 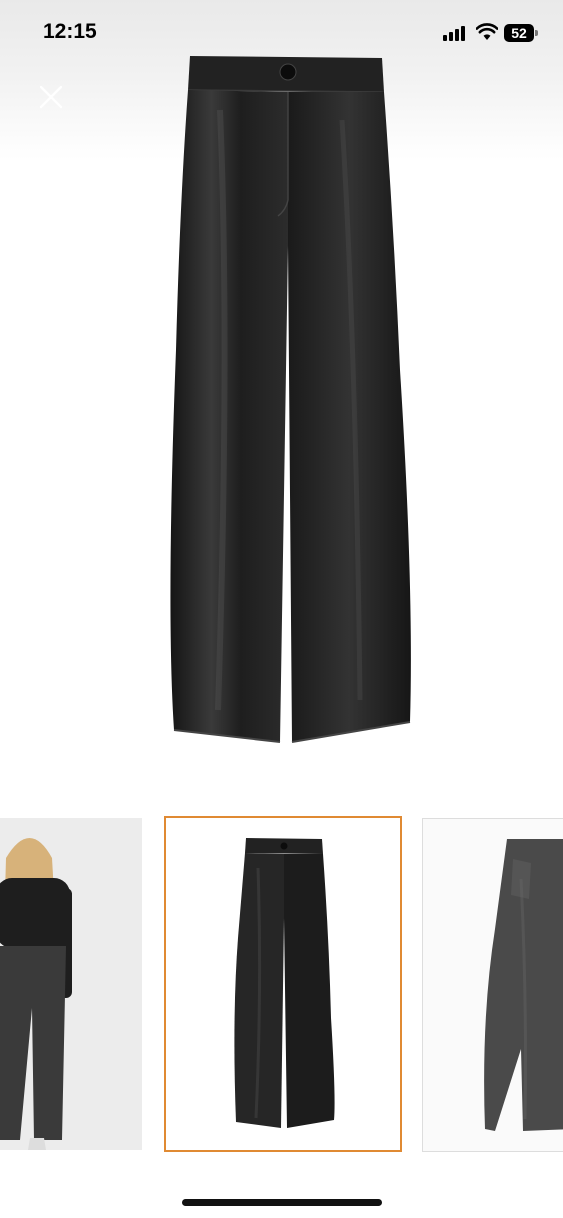 I want to click on battery-level: 52, so click(x=519, y=33).